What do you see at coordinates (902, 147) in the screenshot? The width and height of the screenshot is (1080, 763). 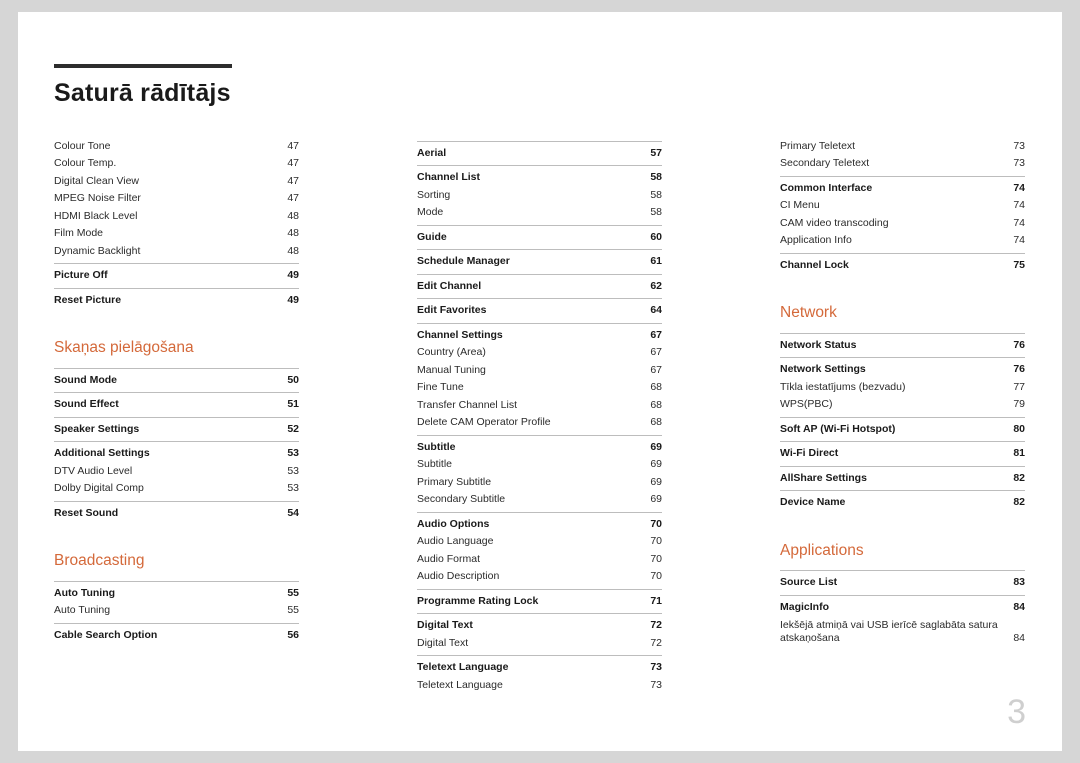 I see `toc-entry: Primary Teletext 73` at bounding box center [902, 147].